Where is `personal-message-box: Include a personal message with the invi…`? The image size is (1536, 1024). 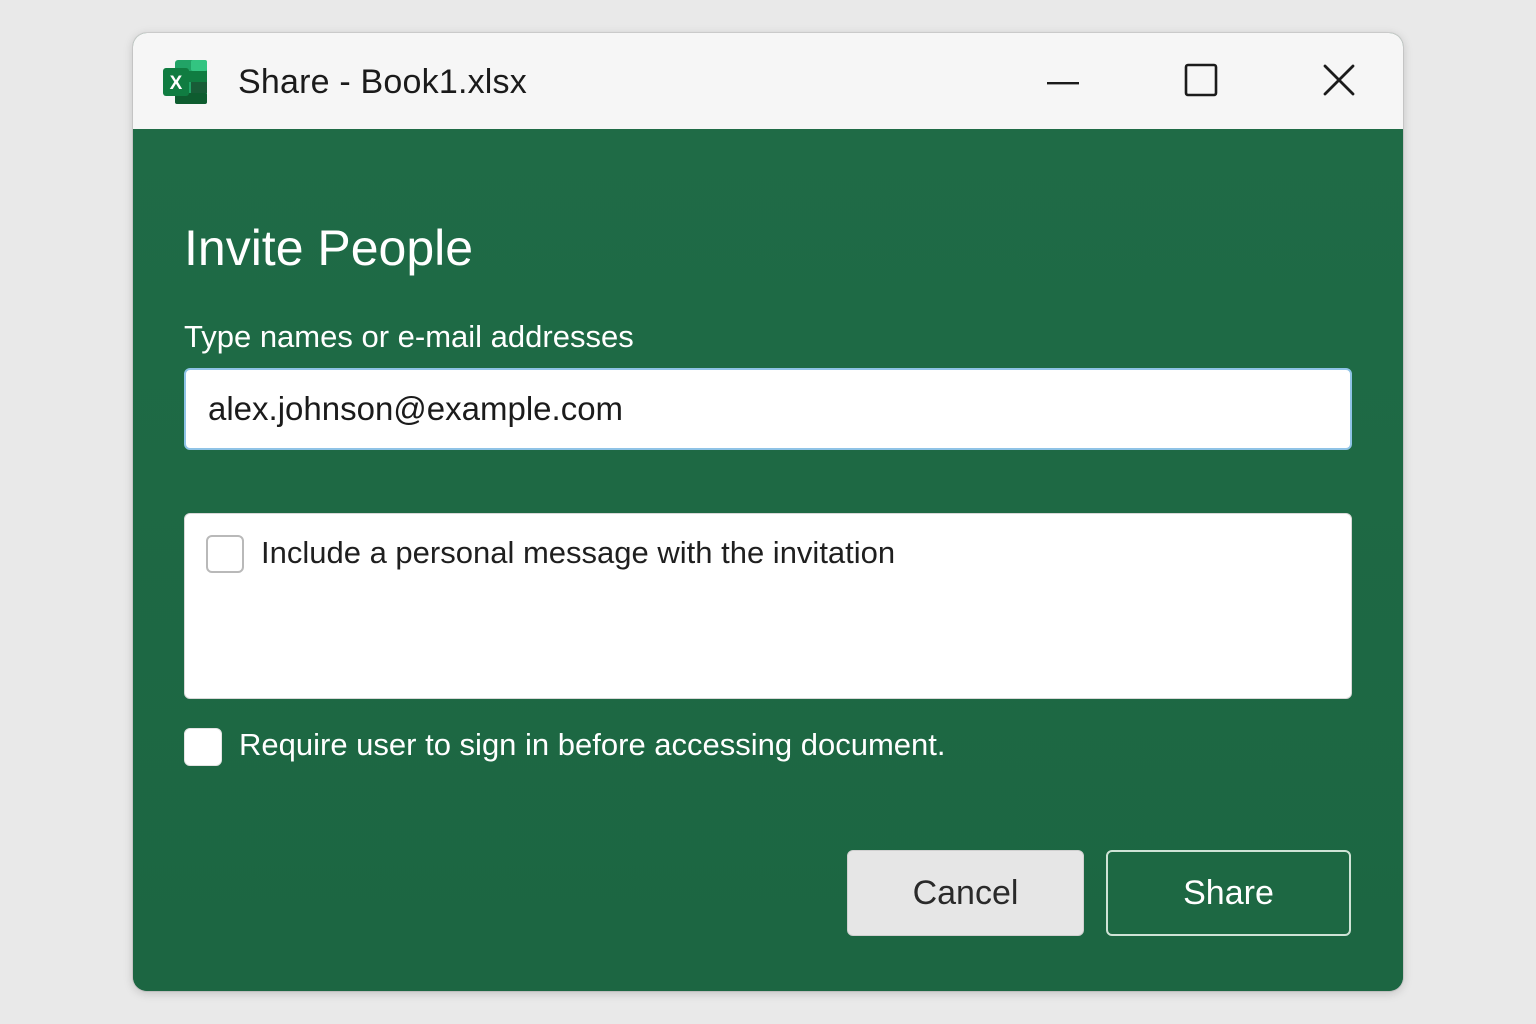 personal-message-box: Include a personal message with the invi… is located at coordinates (768, 606).